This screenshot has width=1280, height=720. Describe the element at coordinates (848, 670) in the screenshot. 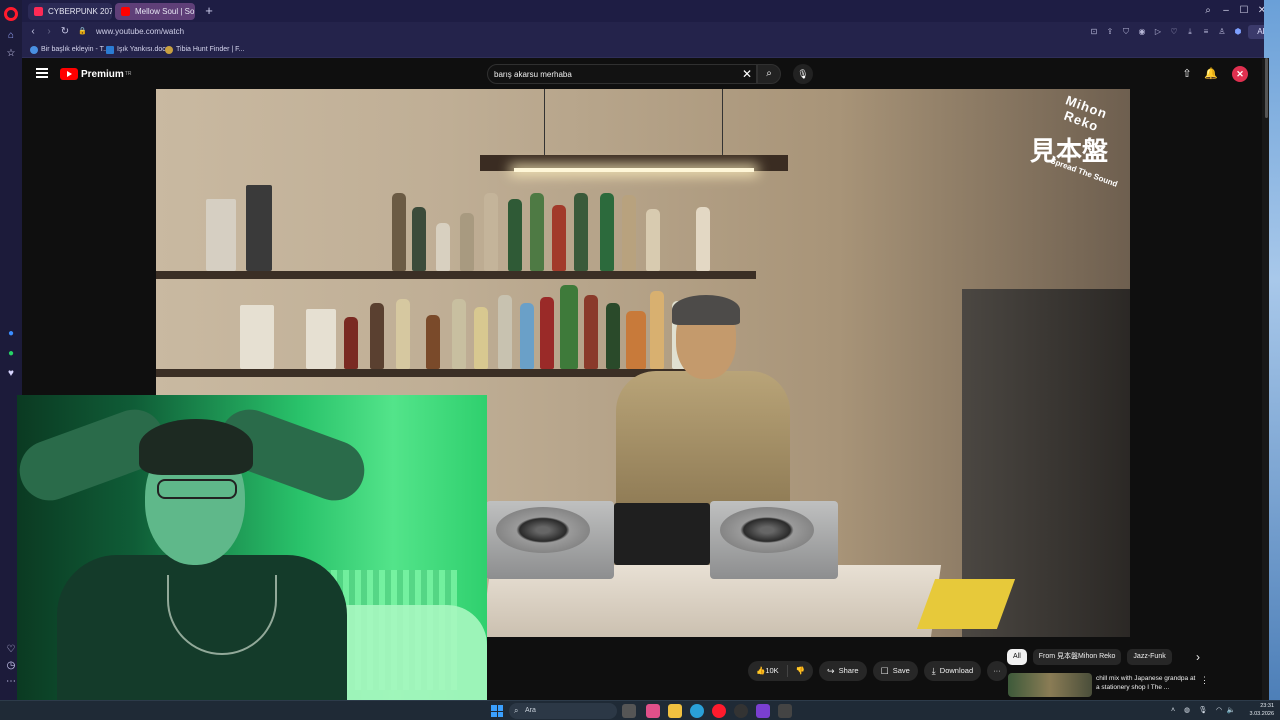

I see `share-label: Share` at that location.